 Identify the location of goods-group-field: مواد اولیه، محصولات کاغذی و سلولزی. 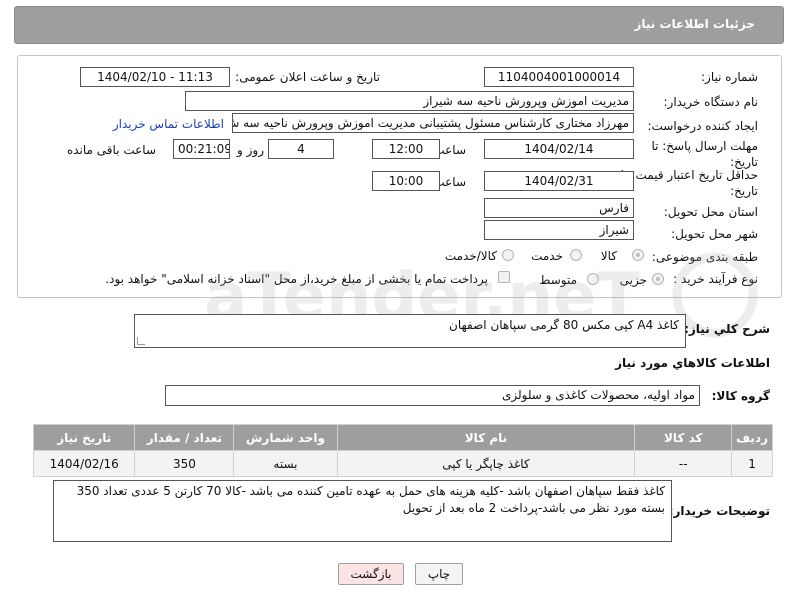
(432, 395).